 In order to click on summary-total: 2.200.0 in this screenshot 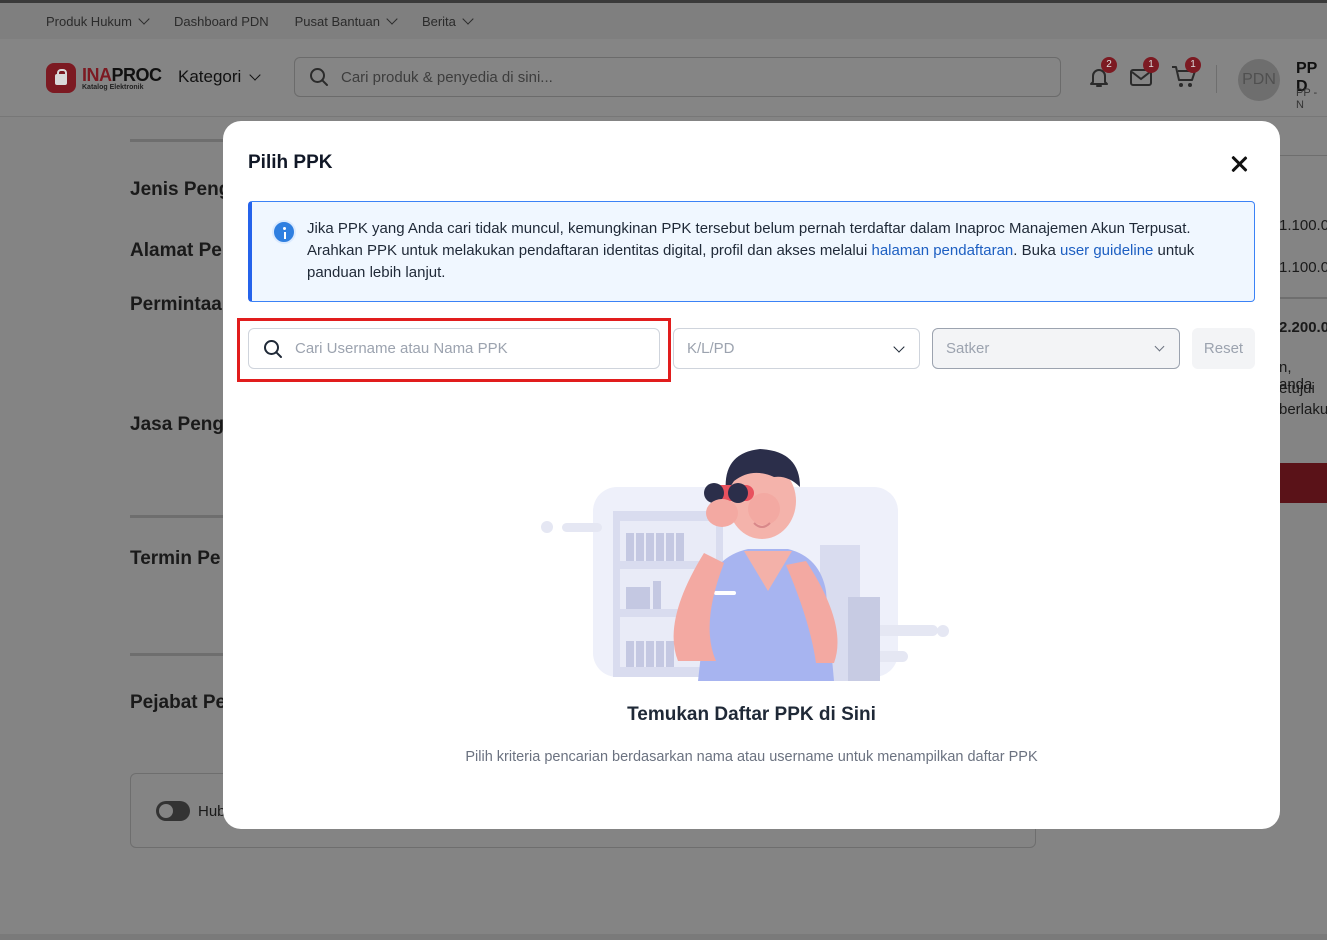, I will do `click(1303, 327)`.